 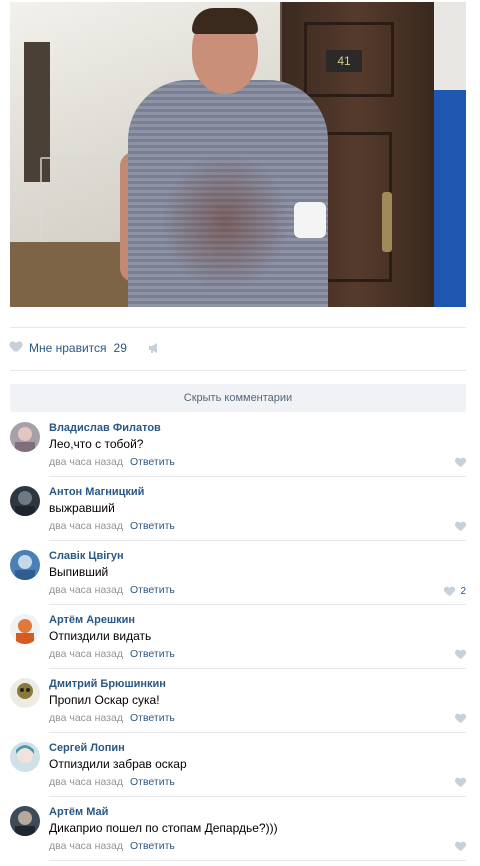 I want to click on comment-author: Сергей Лопин, so click(x=87, y=748).